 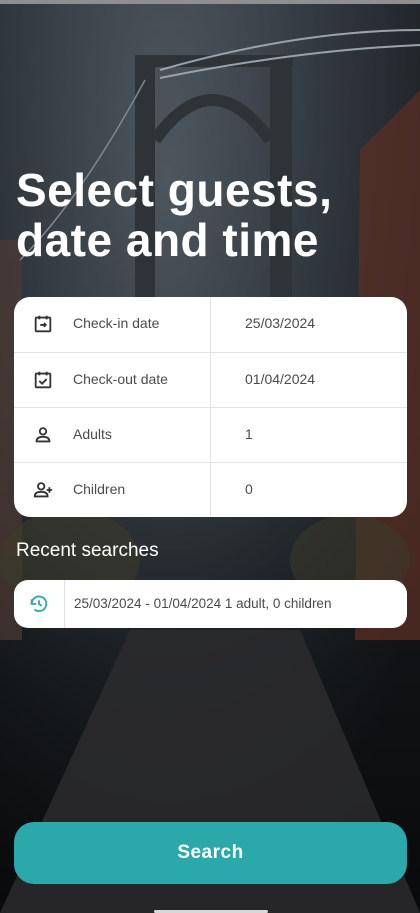 What do you see at coordinates (120, 379) in the screenshot?
I see `check-out-label: Check-out date` at bounding box center [120, 379].